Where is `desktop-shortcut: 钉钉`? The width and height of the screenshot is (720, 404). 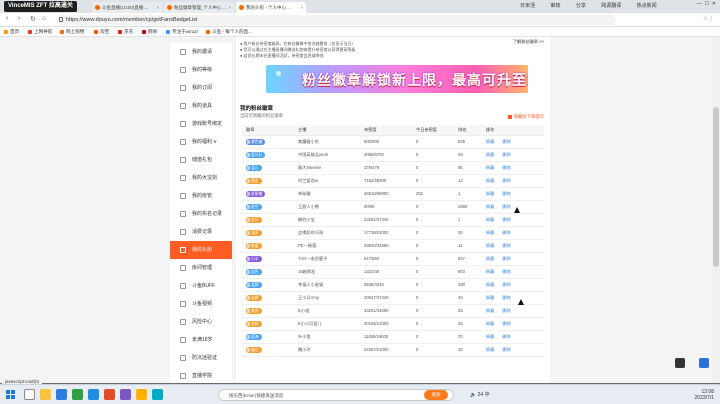 desktop-shortcut: 钉钉 is located at coordinates (704, 369).